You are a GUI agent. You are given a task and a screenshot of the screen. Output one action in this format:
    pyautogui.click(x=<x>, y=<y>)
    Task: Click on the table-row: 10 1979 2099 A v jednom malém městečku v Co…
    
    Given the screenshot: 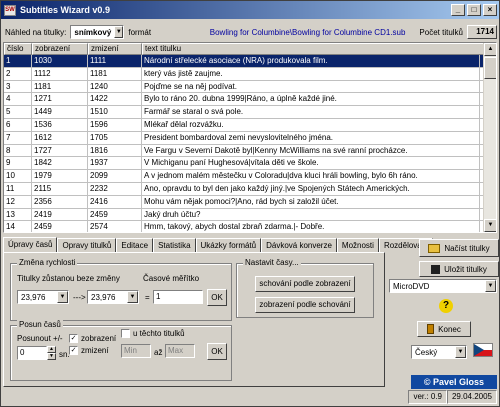 What is the action you would take?
    pyautogui.click(x=250, y=176)
    